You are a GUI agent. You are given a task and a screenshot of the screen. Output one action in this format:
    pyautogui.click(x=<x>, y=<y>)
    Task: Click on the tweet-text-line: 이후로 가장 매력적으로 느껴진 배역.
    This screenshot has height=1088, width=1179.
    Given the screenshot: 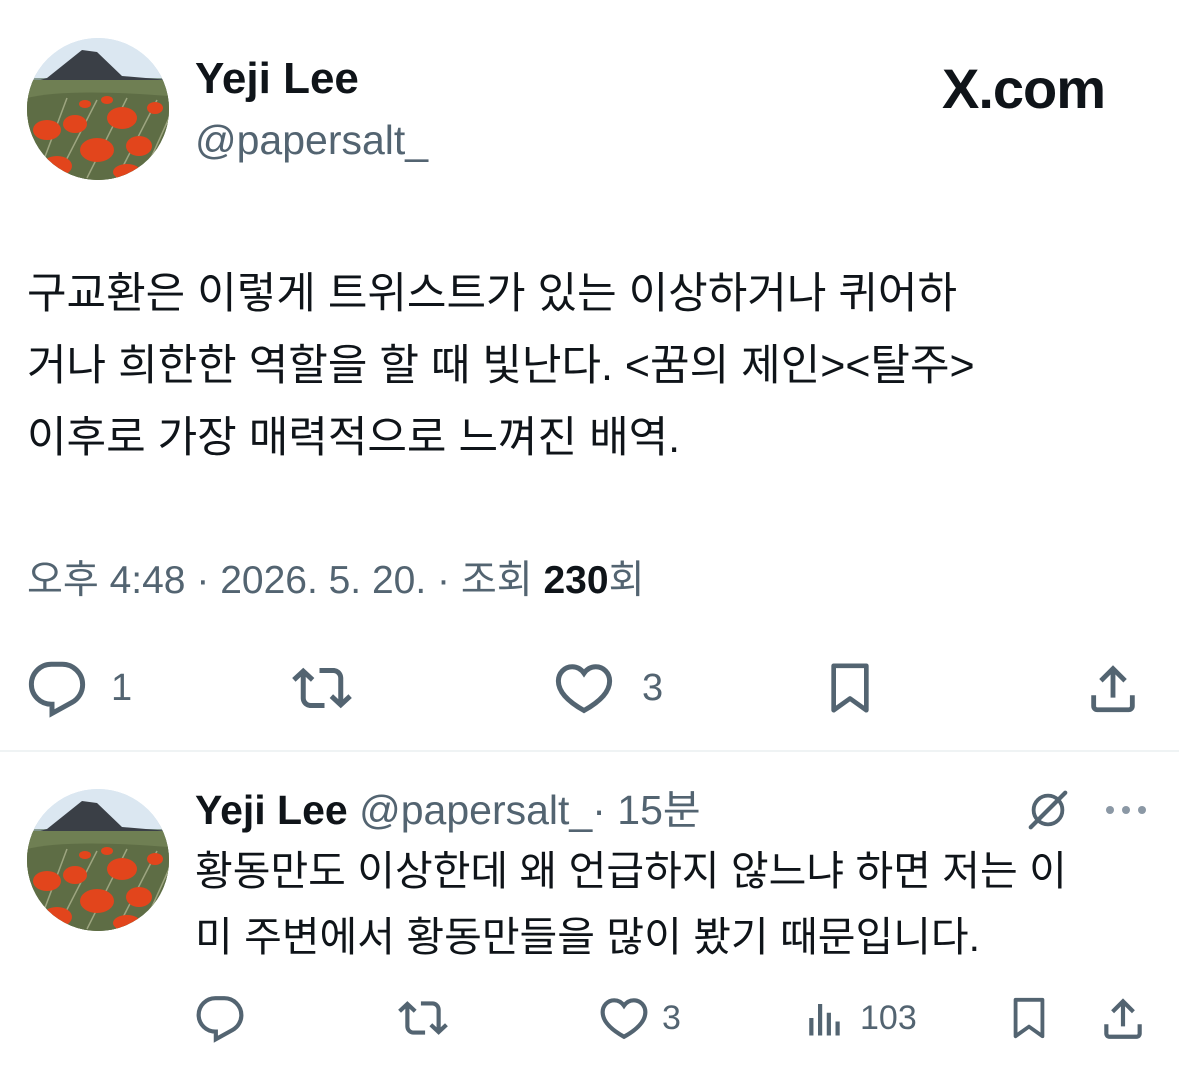 What is the action you would take?
    pyautogui.click(x=354, y=438)
    